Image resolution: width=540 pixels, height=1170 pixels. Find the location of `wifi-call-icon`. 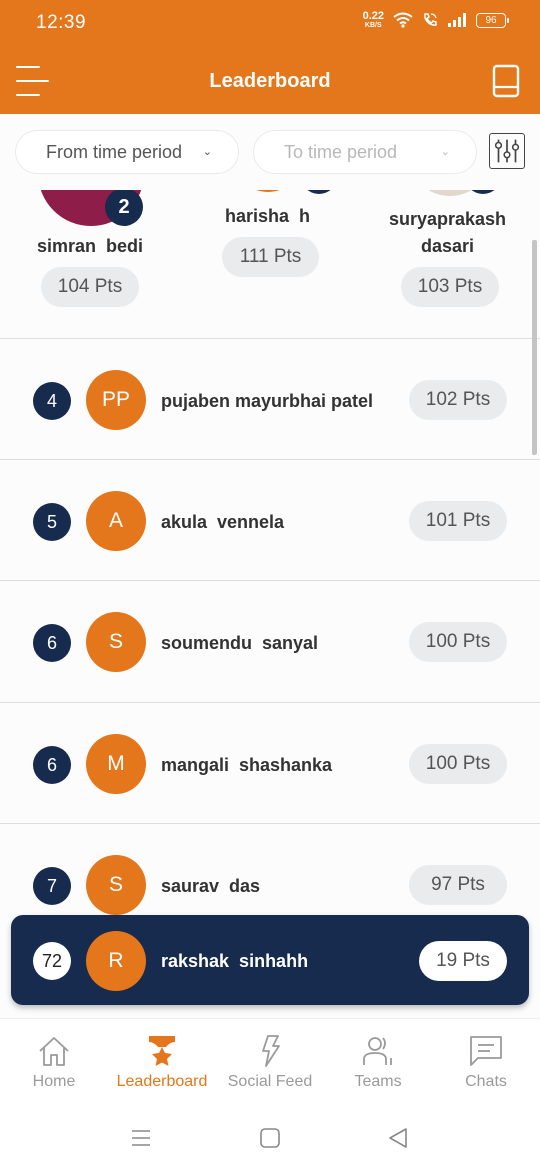

wifi-call-icon is located at coordinates (430, 19).